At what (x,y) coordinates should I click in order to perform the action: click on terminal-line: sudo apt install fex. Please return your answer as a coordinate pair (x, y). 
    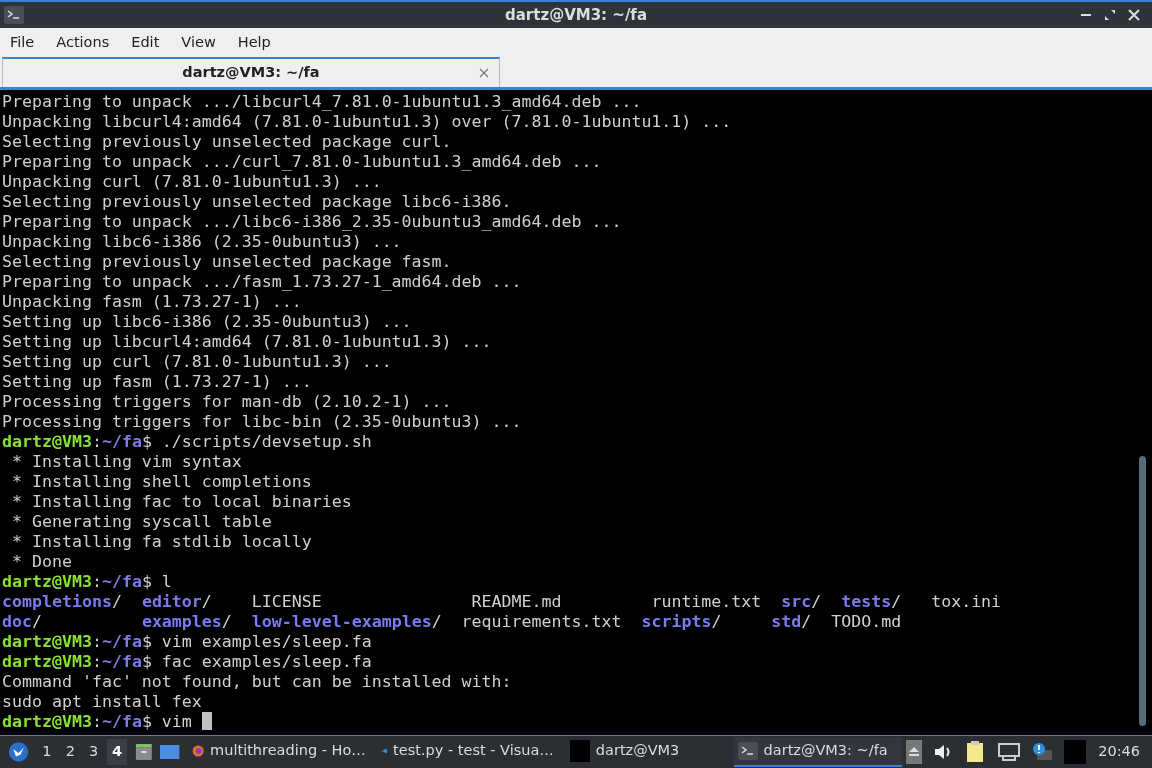
    Looking at the image, I should click on (102, 702).